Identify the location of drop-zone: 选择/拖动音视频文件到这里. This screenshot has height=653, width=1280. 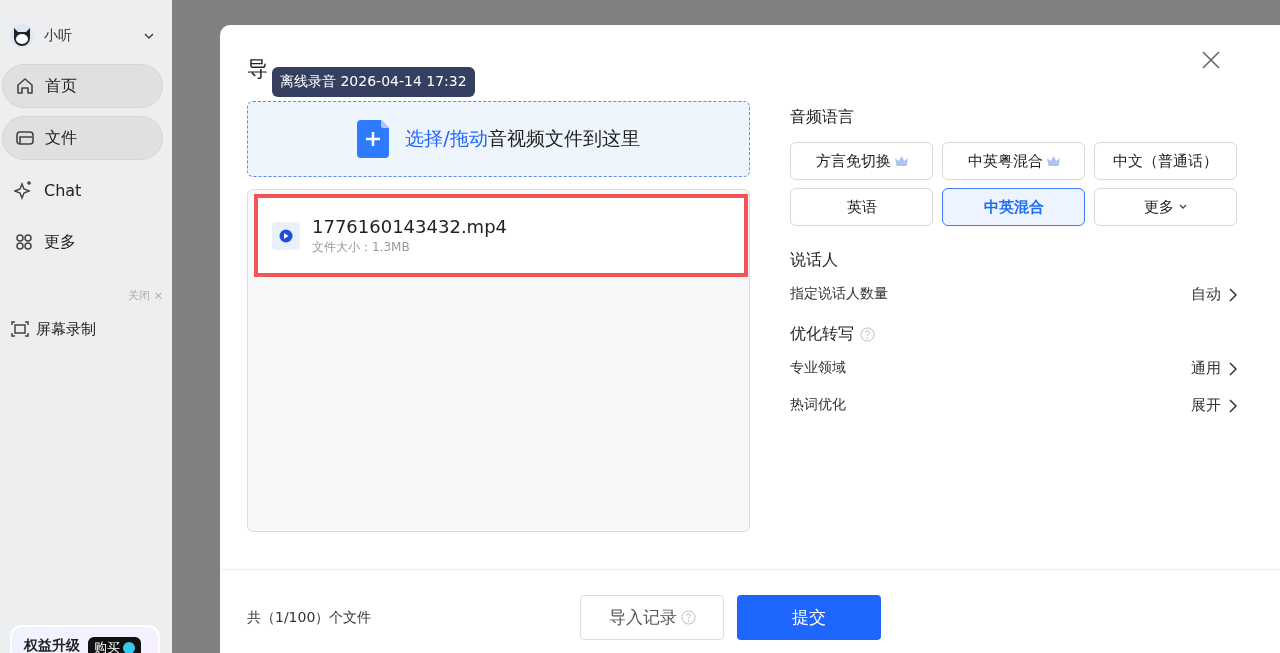
(498, 139).